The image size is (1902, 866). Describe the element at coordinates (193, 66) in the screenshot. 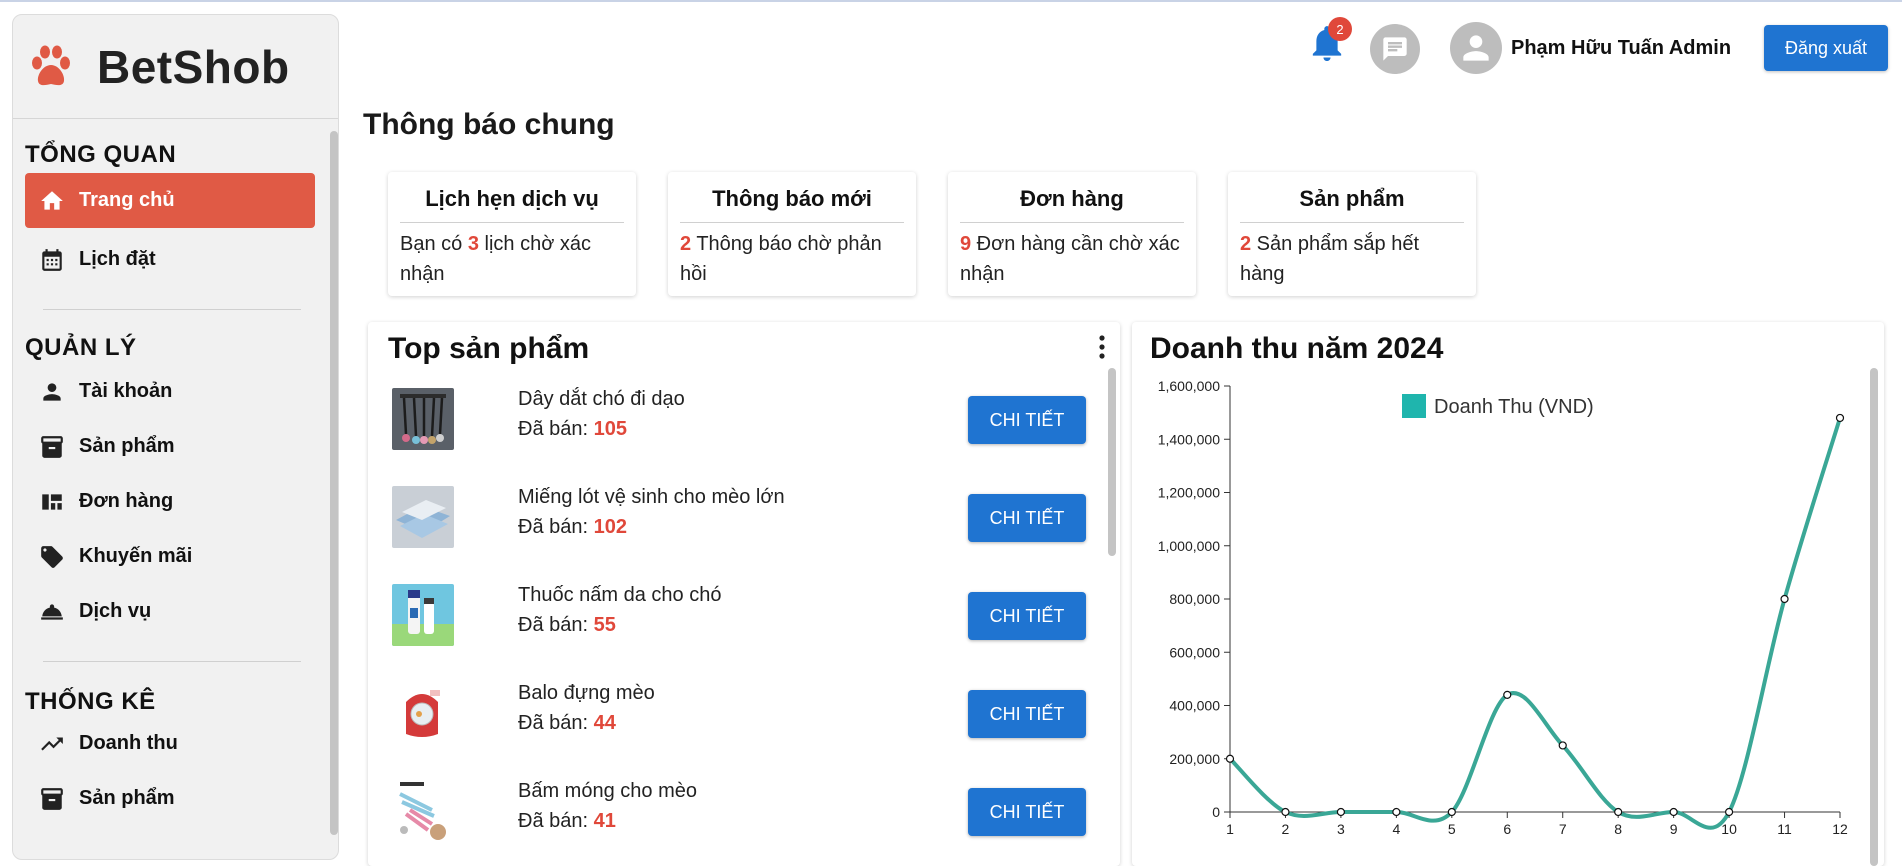

I see `brand-name: BetShob` at that location.